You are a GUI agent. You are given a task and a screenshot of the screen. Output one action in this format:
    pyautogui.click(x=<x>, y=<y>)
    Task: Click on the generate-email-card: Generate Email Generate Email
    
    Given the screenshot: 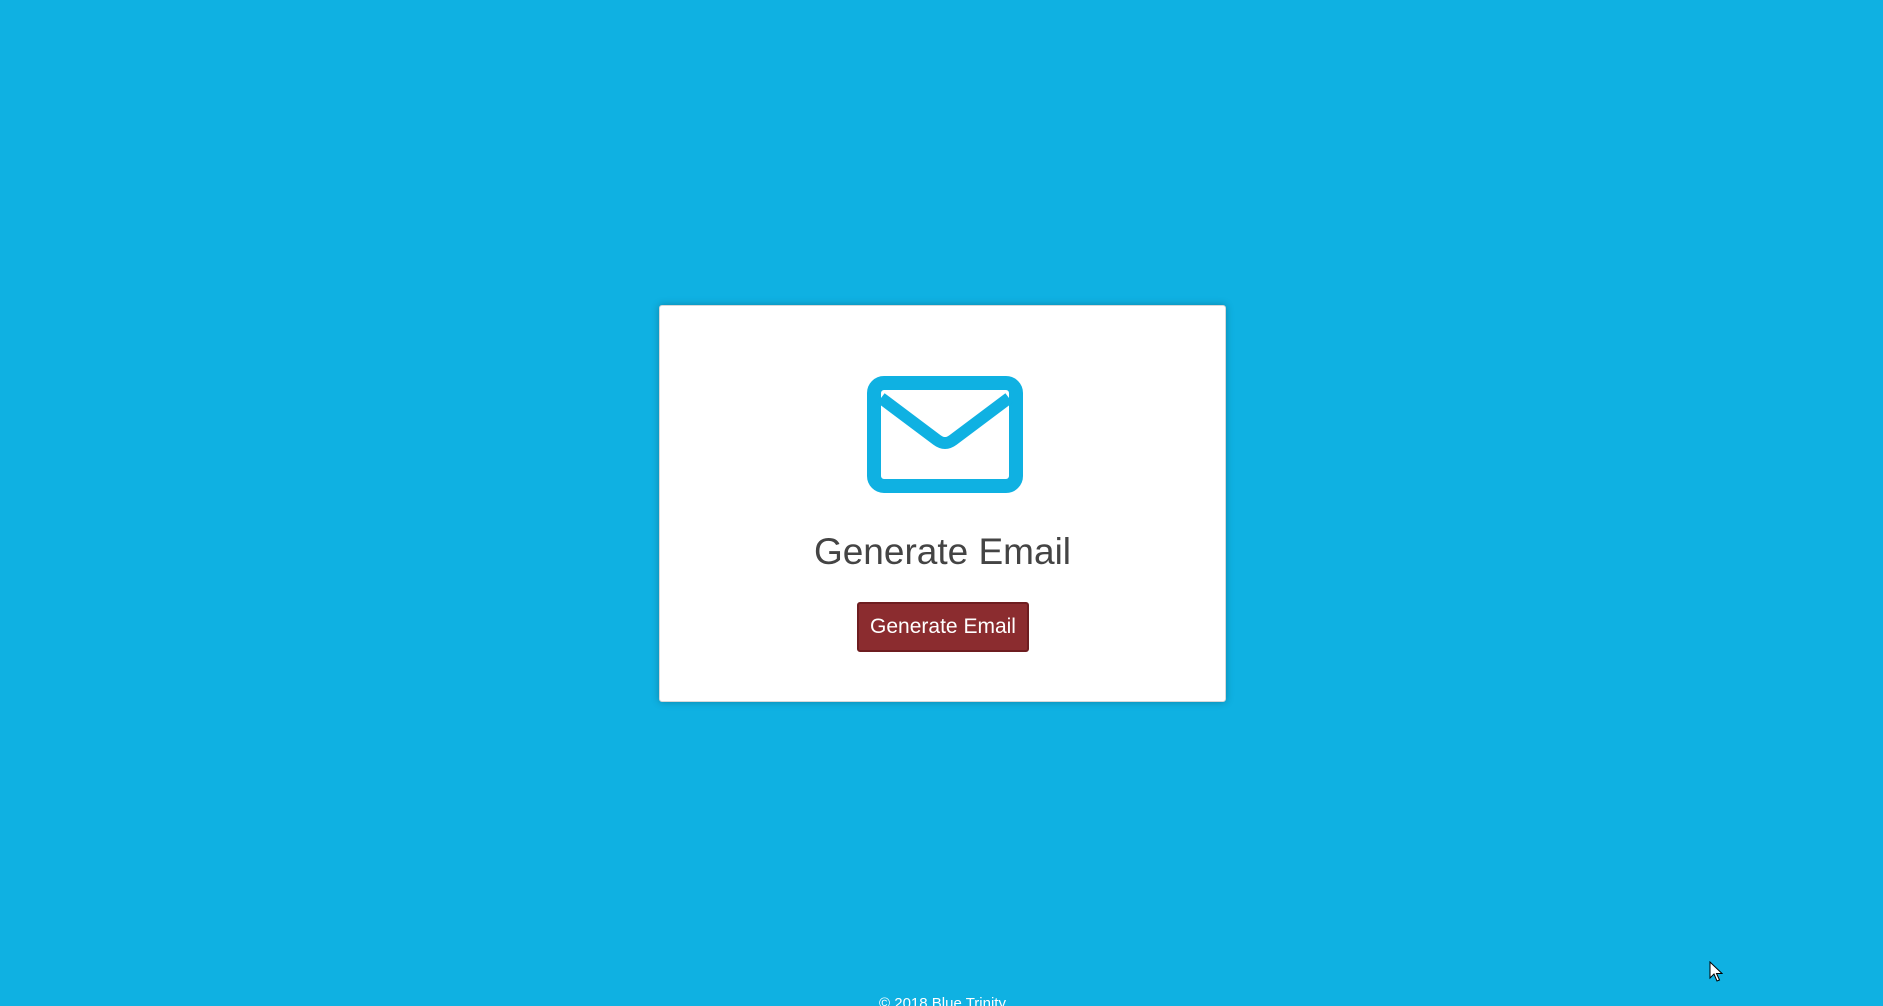 What is the action you would take?
    pyautogui.click(x=942, y=503)
    